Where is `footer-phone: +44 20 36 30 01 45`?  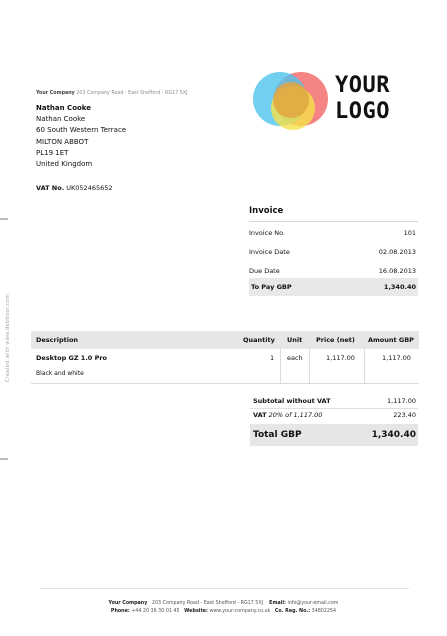
footer-phone: +44 20 36 30 01 45 is located at coordinates (155, 611).